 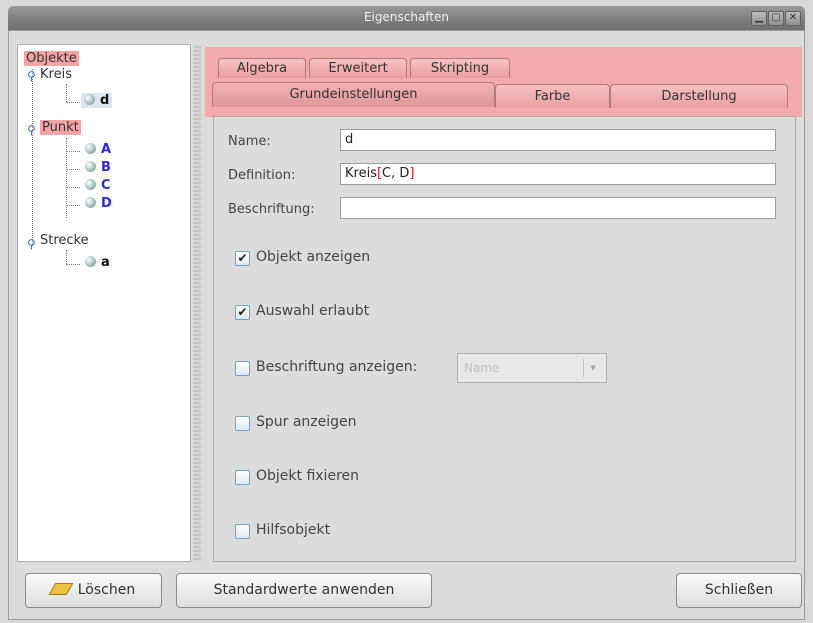 What do you see at coordinates (242, 423) in the screenshot?
I see `trace-checkbox` at bounding box center [242, 423].